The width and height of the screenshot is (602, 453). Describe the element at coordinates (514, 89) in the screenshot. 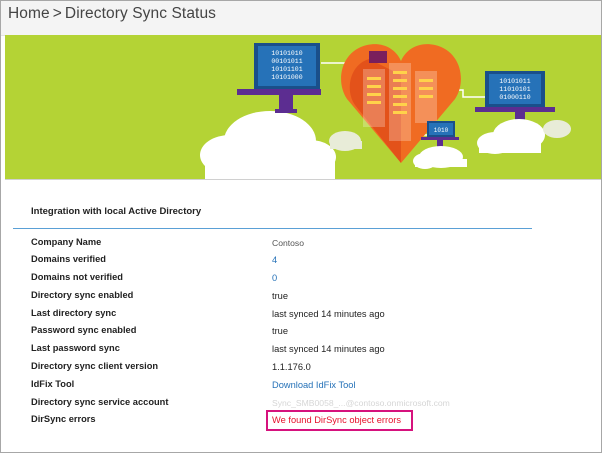

I see `svg-text: 11010101` at that location.